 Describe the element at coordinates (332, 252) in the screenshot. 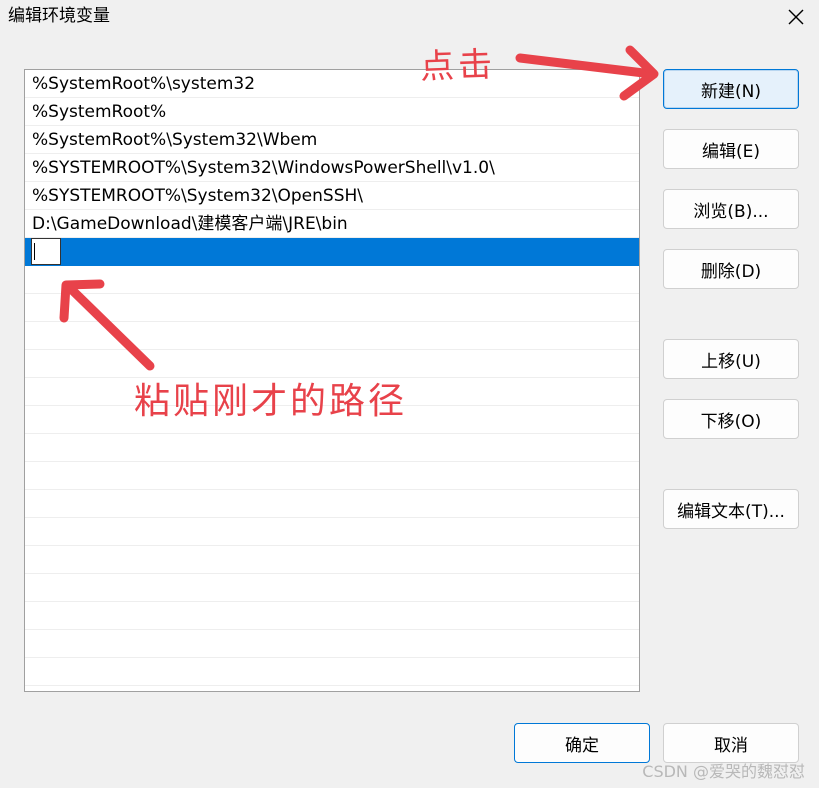

I see `list-item-editing` at that location.